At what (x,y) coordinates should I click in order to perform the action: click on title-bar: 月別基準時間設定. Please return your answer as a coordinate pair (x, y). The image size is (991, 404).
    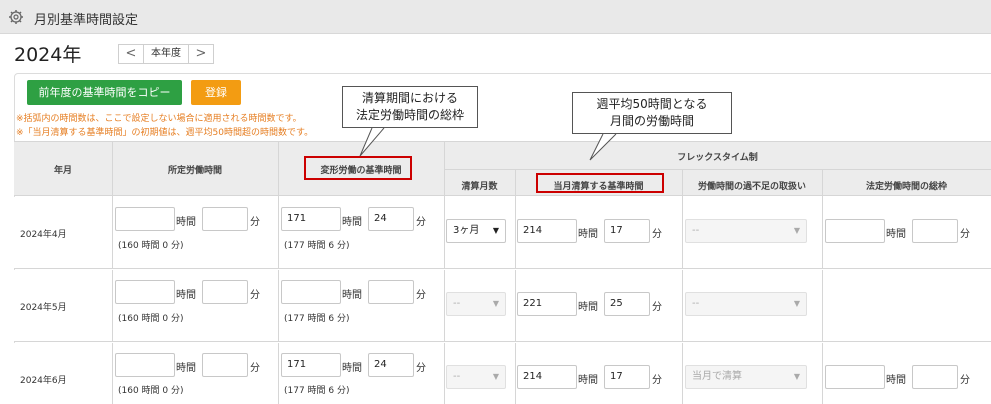
    Looking at the image, I should click on (495, 17).